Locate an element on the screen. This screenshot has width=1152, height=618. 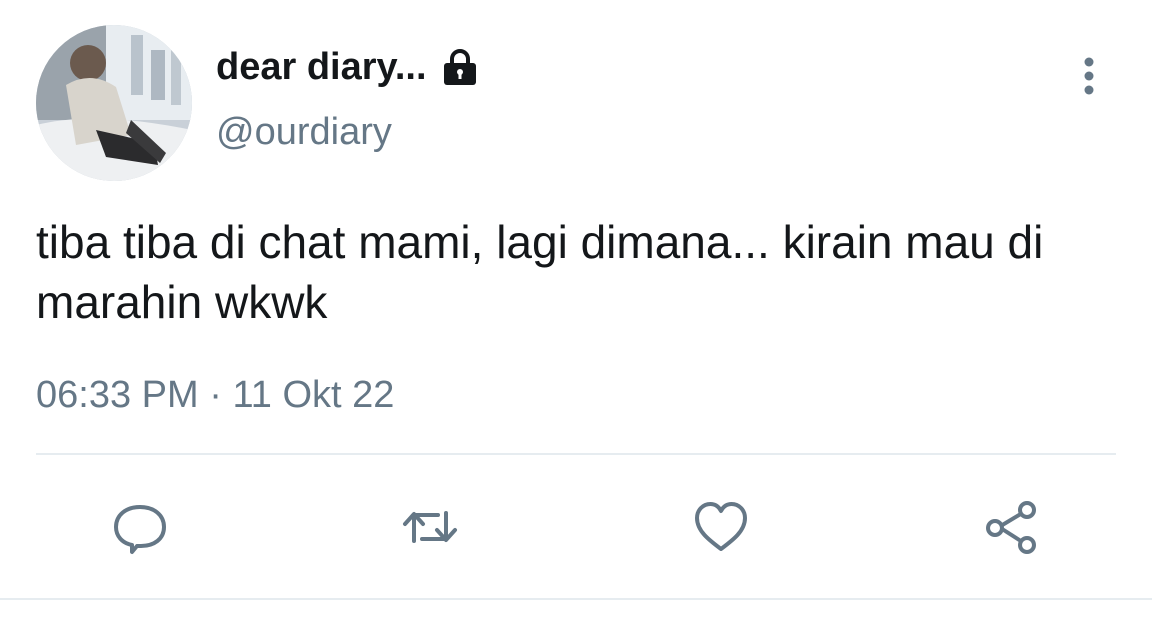
share-button is located at coordinates (1011, 527).